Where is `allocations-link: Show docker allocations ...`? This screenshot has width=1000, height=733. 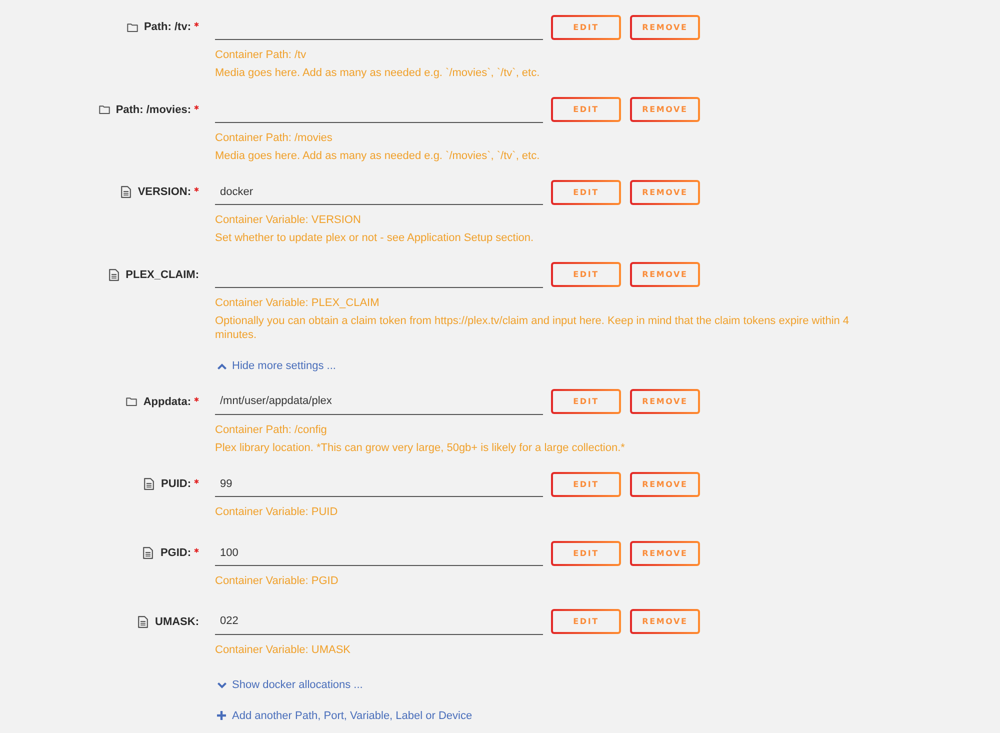 allocations-link: Show docker allocations ... is located at coordinates (289, 685).